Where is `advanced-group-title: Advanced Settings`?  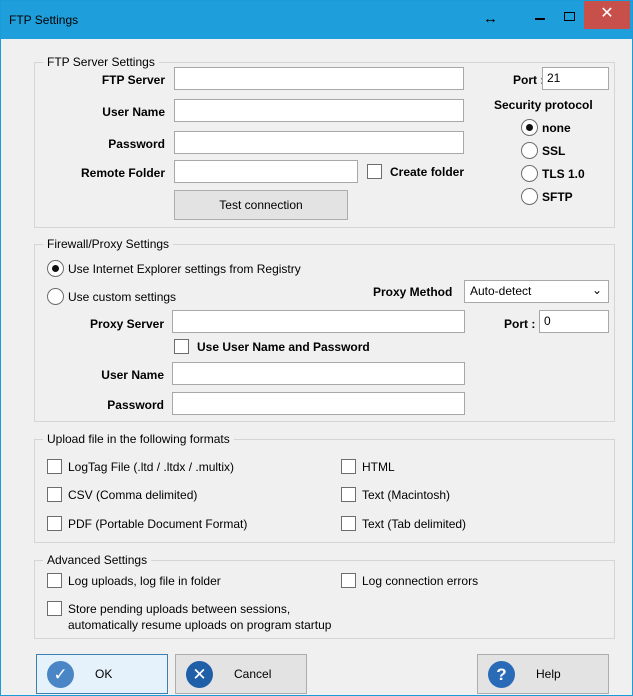
advanced-group-title: Advanced Settings is located at coordinates (97, 560).